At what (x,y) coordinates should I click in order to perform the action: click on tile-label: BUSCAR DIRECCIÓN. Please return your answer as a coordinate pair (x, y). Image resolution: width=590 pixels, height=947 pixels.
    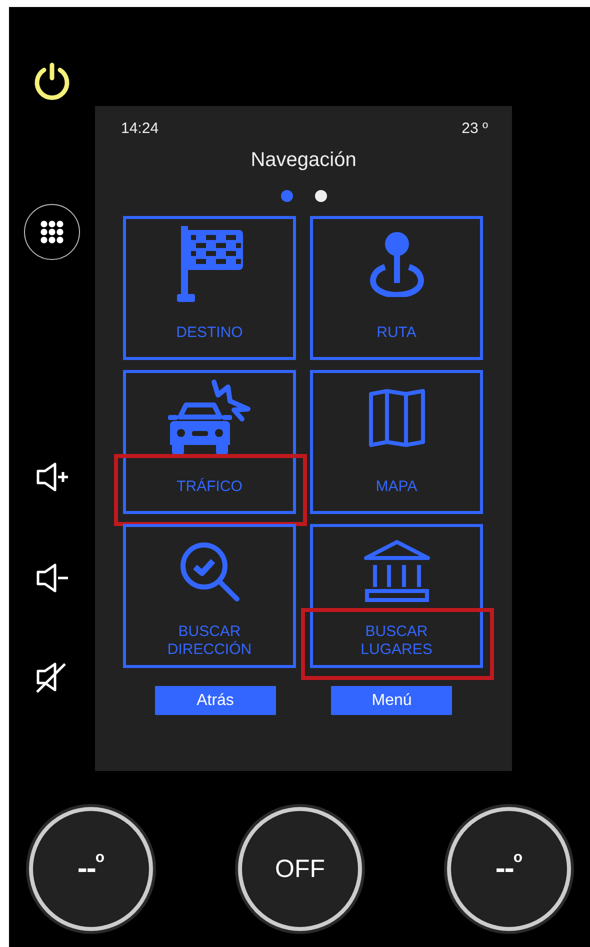
    Looking at the image, I should click on (209, 640).